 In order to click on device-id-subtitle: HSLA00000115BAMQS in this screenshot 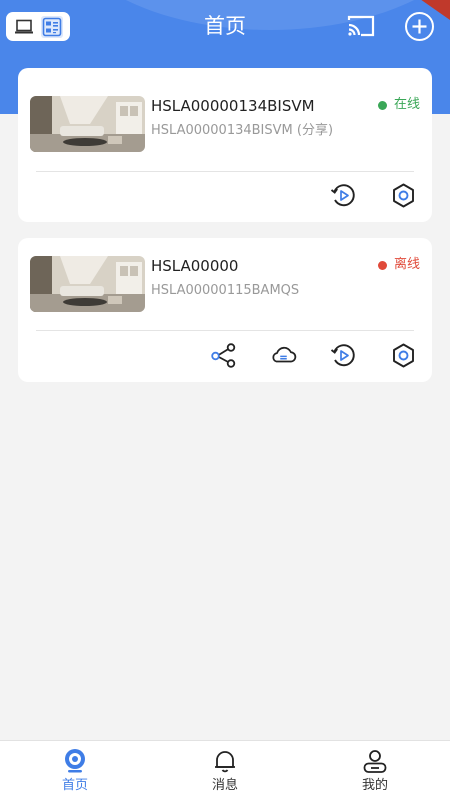, I will do `click(225, 290)`.